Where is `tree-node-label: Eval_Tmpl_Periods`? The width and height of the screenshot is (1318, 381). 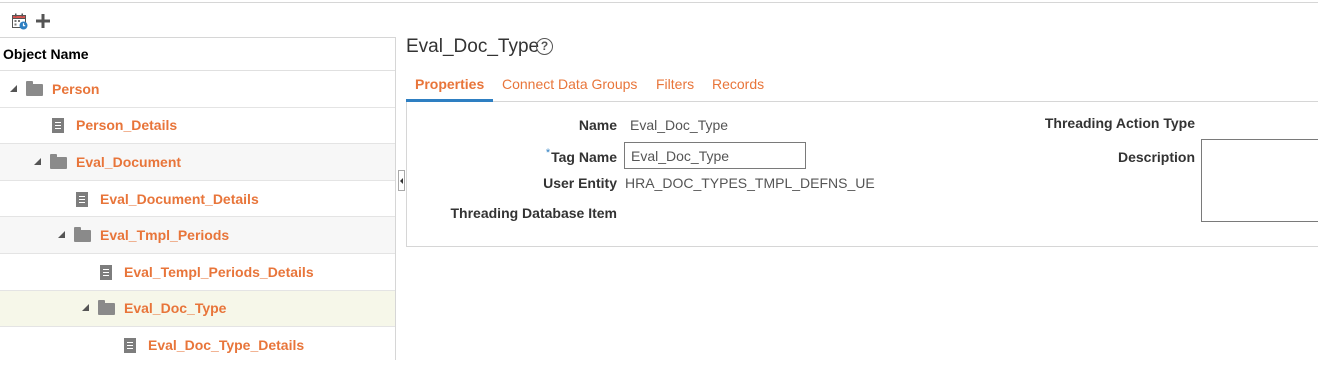
tree-node-label: Eval_Tmpl_Periods is located at coordinates (164, 235).